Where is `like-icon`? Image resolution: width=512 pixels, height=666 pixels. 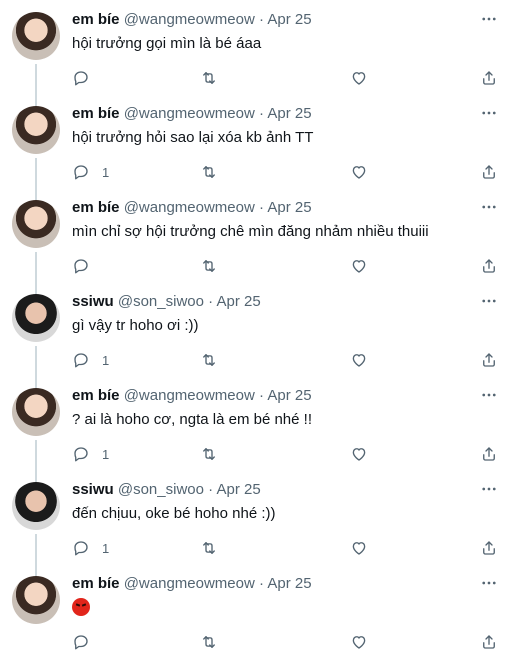 like-icon is located at coordinates (359, 78).